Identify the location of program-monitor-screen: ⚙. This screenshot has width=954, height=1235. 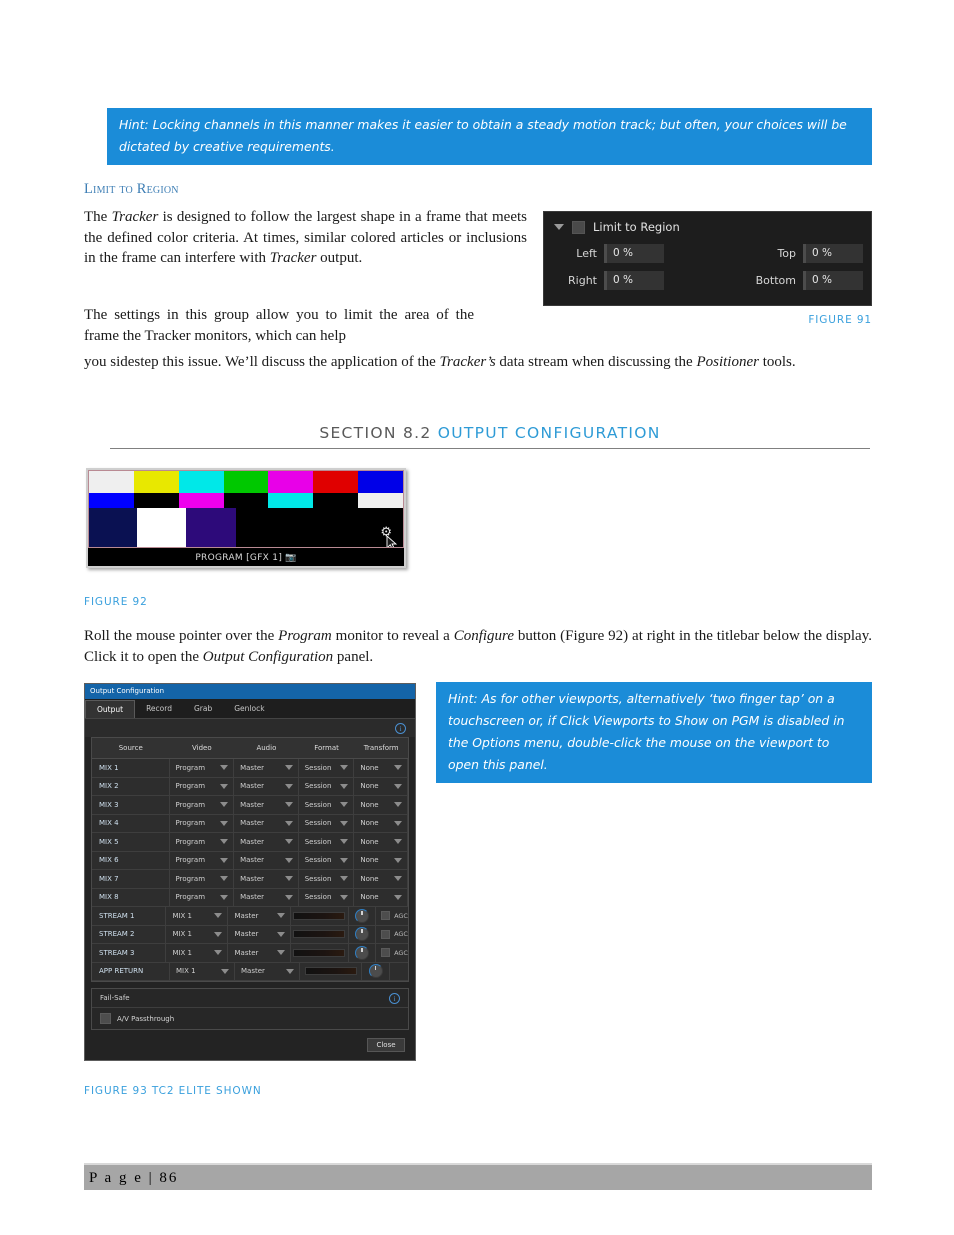
(246, 509).